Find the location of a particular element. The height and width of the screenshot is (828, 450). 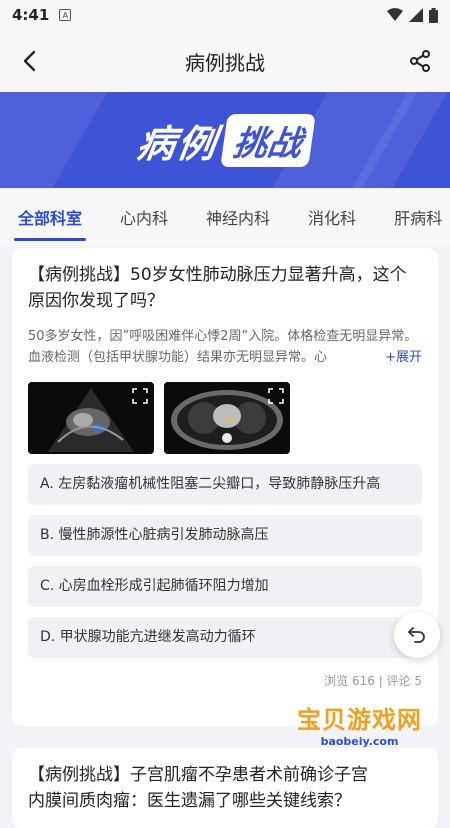

case-title-2-line2: 内膜间质肉瘤：医生遗漏了哪些关键线索？ is located at coordinates (225, 801).